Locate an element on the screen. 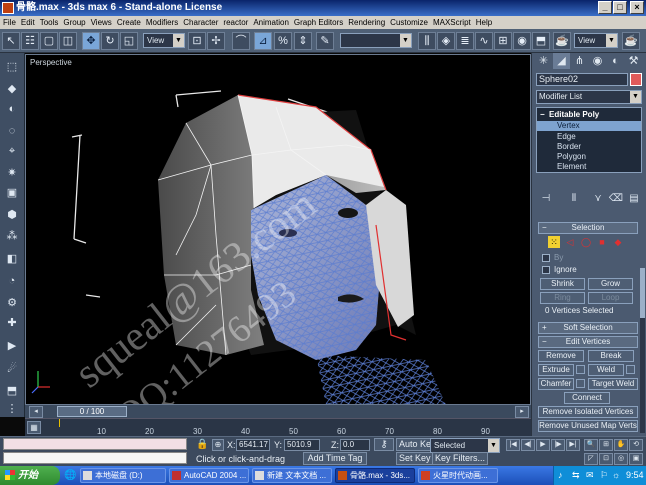 The height and width of the screenshot is (485, 646). remove-button: Remove is located at coordinates (561, 356).